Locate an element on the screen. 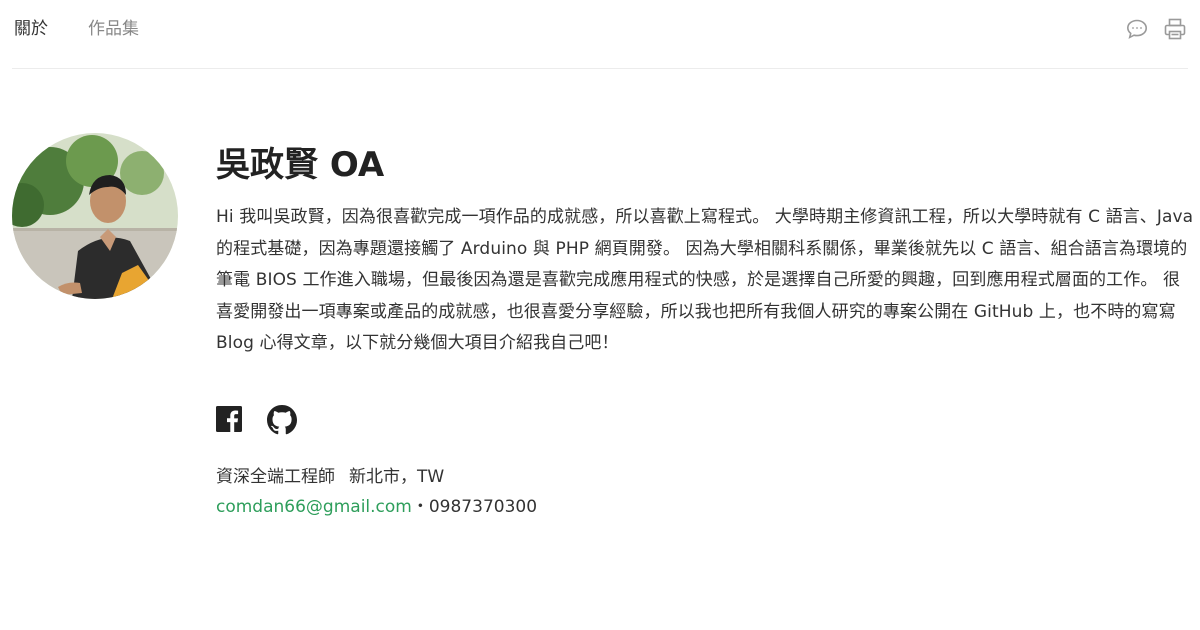  profile-name: 吳政賢 OA is located at coordinates (300, 165).